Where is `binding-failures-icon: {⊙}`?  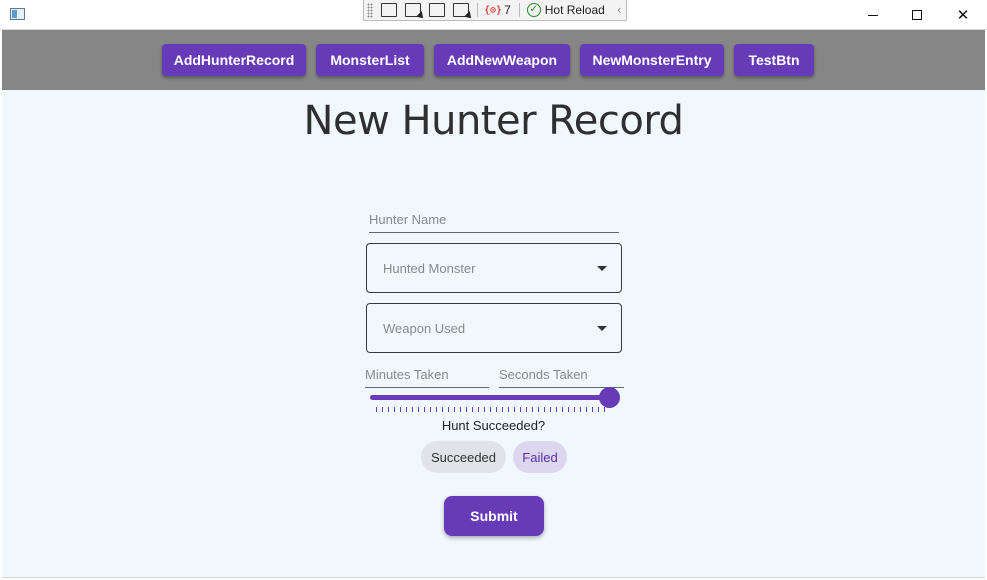 binding-failures-icon: {⊙} is located at coordinates (493, 10).